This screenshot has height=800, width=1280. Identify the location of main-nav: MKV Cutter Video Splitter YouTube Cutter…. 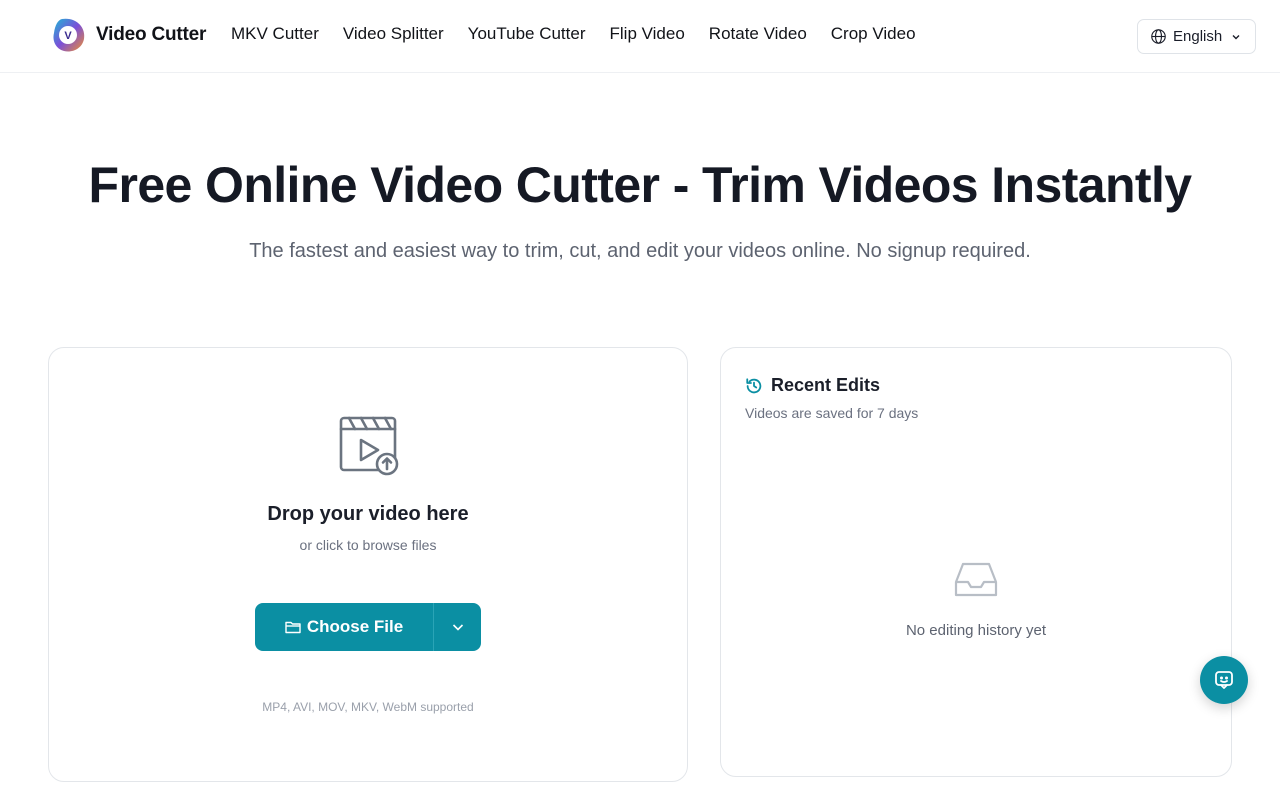
(585, 34).